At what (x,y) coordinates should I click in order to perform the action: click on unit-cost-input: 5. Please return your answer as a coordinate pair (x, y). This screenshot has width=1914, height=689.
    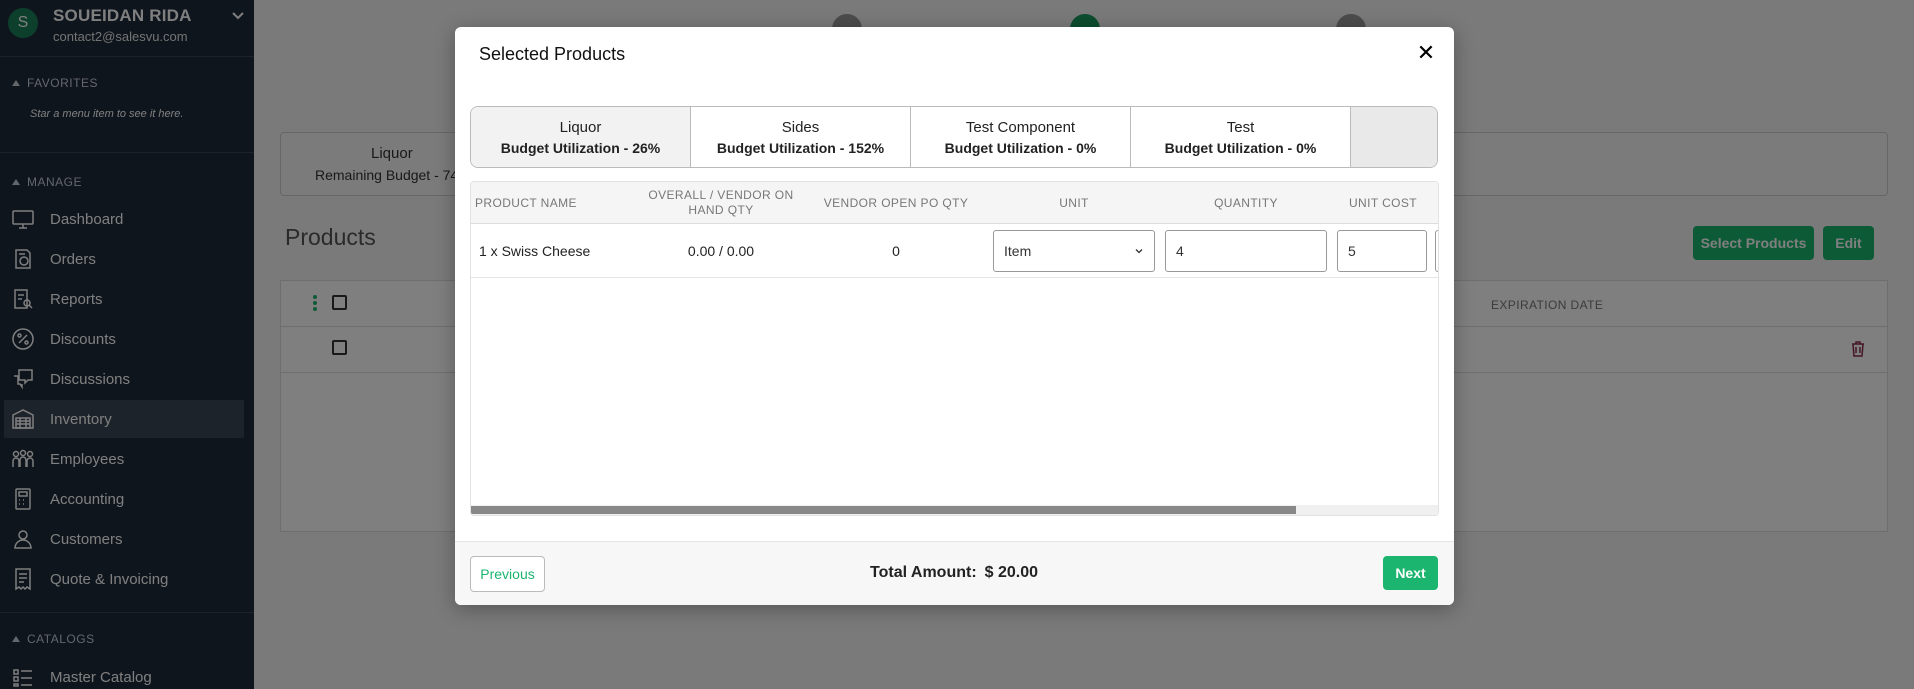
    Looking at the image, I should click on (1382, 251).